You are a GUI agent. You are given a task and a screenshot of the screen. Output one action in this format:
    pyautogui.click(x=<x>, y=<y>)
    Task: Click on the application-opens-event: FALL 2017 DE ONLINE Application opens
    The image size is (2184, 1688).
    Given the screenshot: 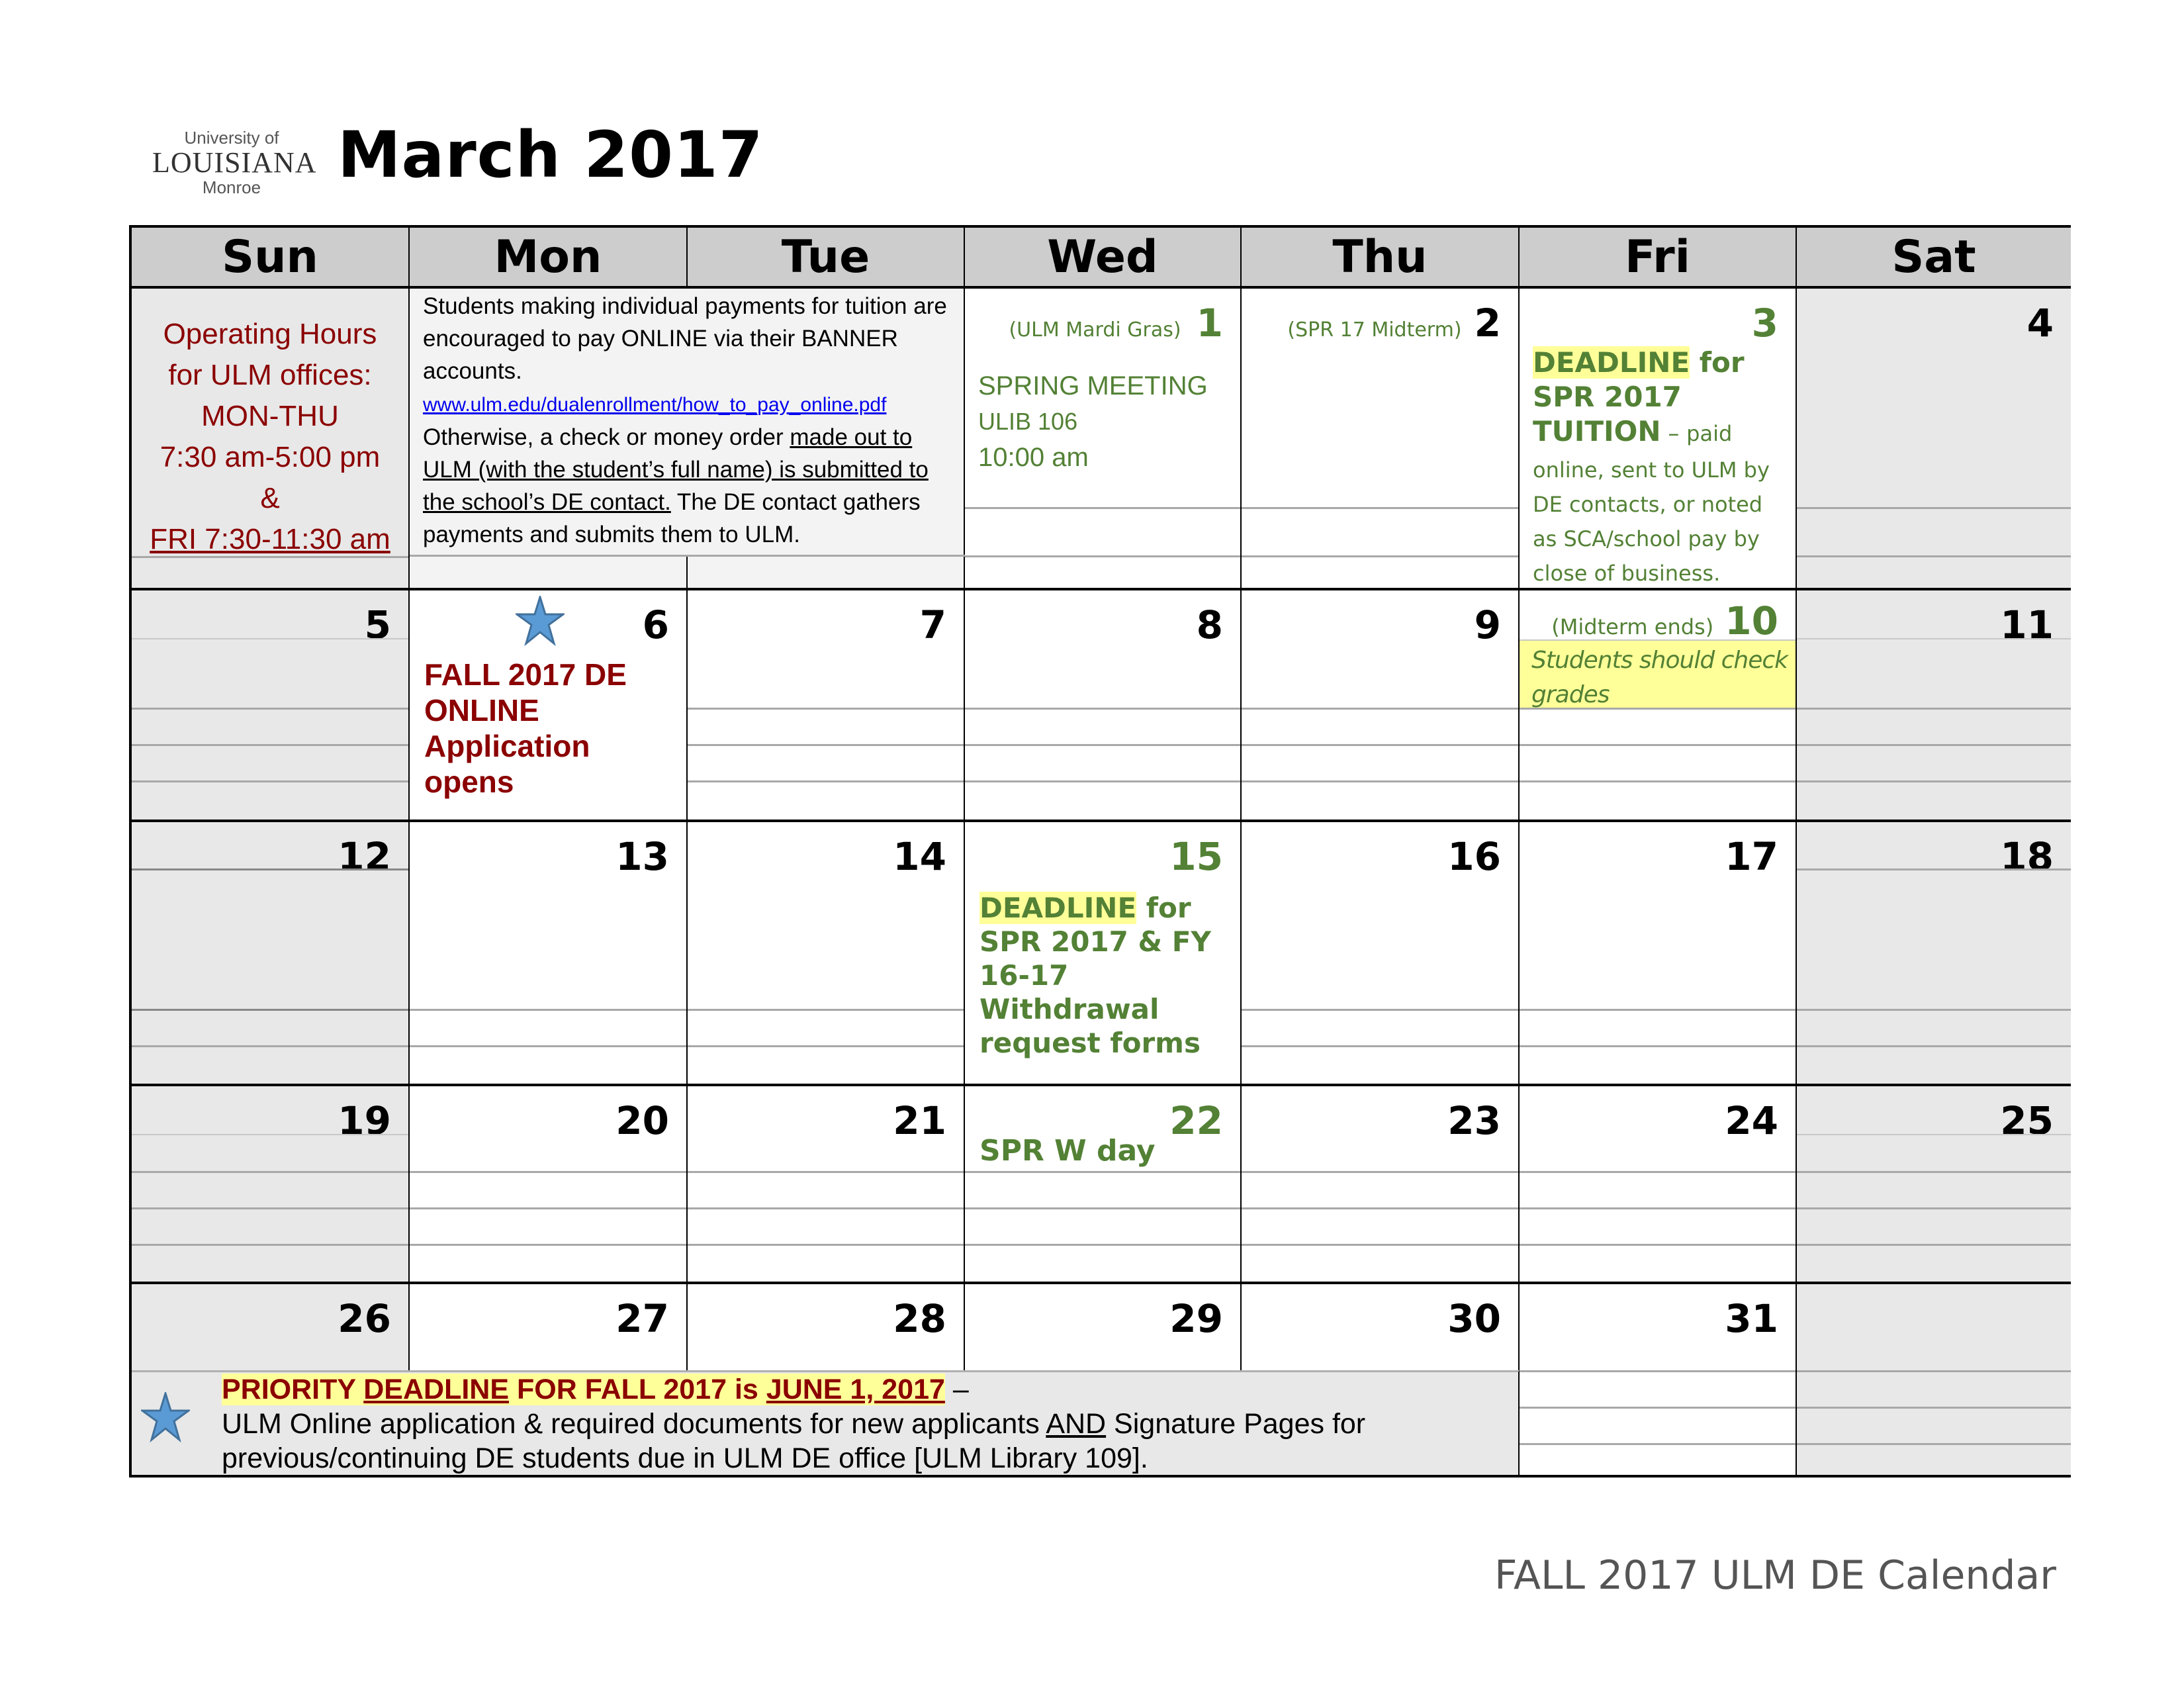 What is the action you would take?
    pyautogui.click(x=525, y=728)
    